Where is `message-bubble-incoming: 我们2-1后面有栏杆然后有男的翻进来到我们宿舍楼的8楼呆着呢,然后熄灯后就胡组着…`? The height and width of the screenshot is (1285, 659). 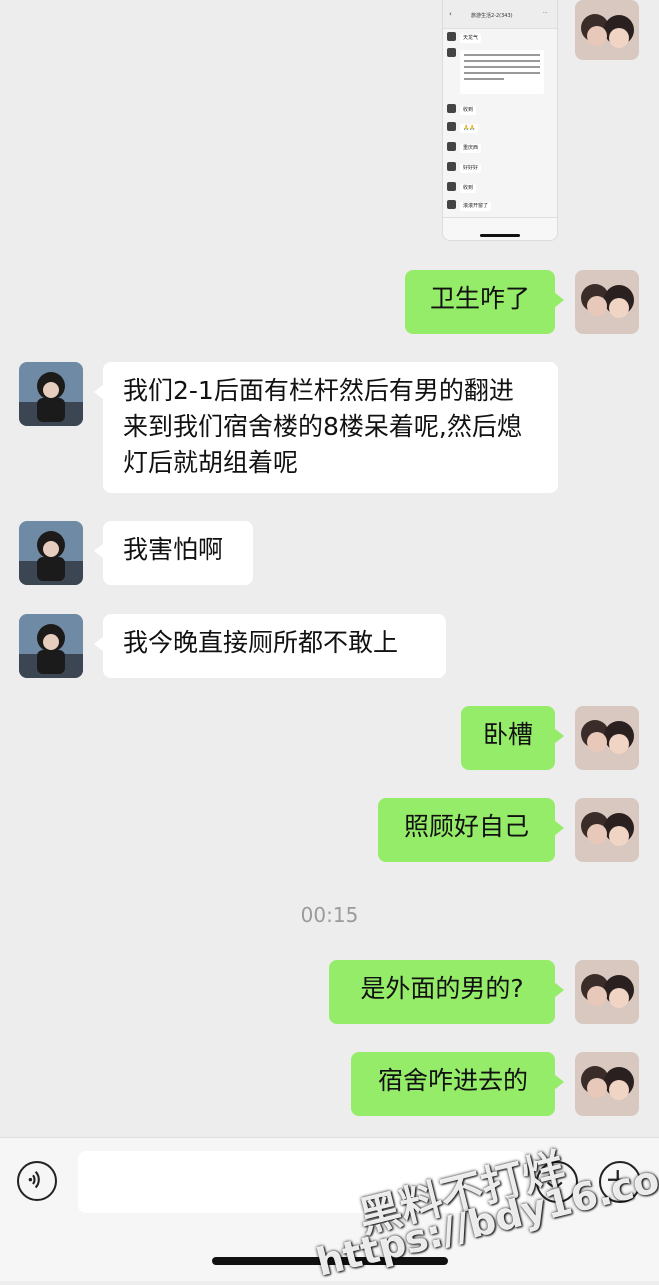
message-bubble-incoming: 我们2-1后面有栏杆然后有男的翻进来到我们宿舍楼的8楼呆着呢,然后熄灯后就胡组着… is located at coordinates (326, 427).